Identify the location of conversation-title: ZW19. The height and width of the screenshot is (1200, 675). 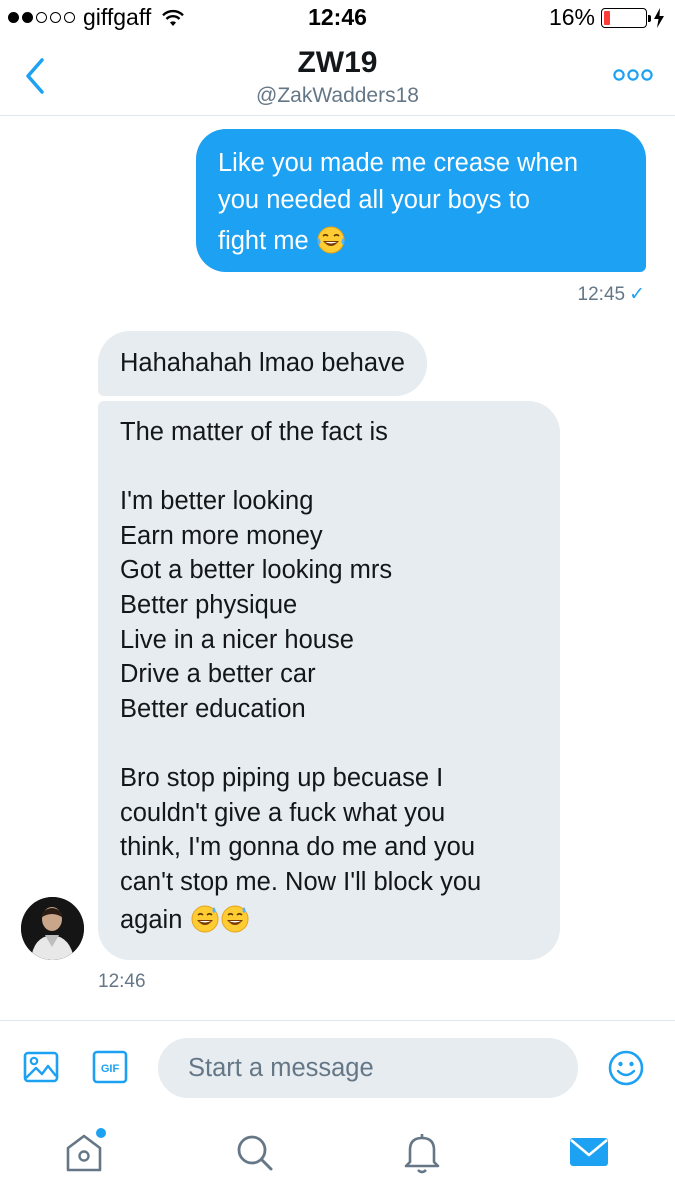
(337, 63).